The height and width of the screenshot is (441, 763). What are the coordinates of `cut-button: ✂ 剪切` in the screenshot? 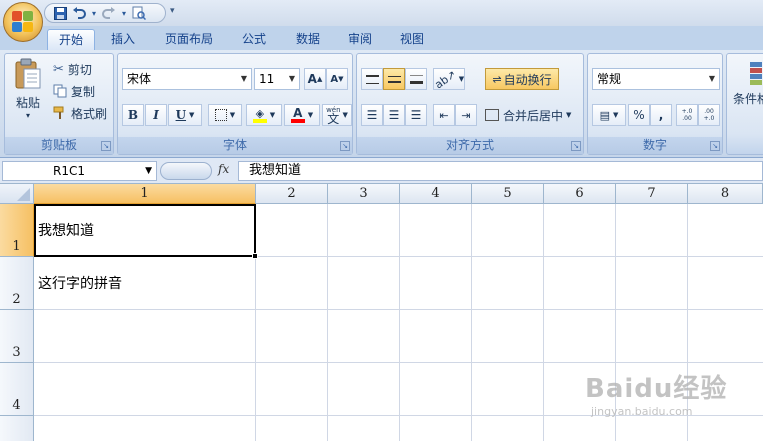 It's located at (72, 69).